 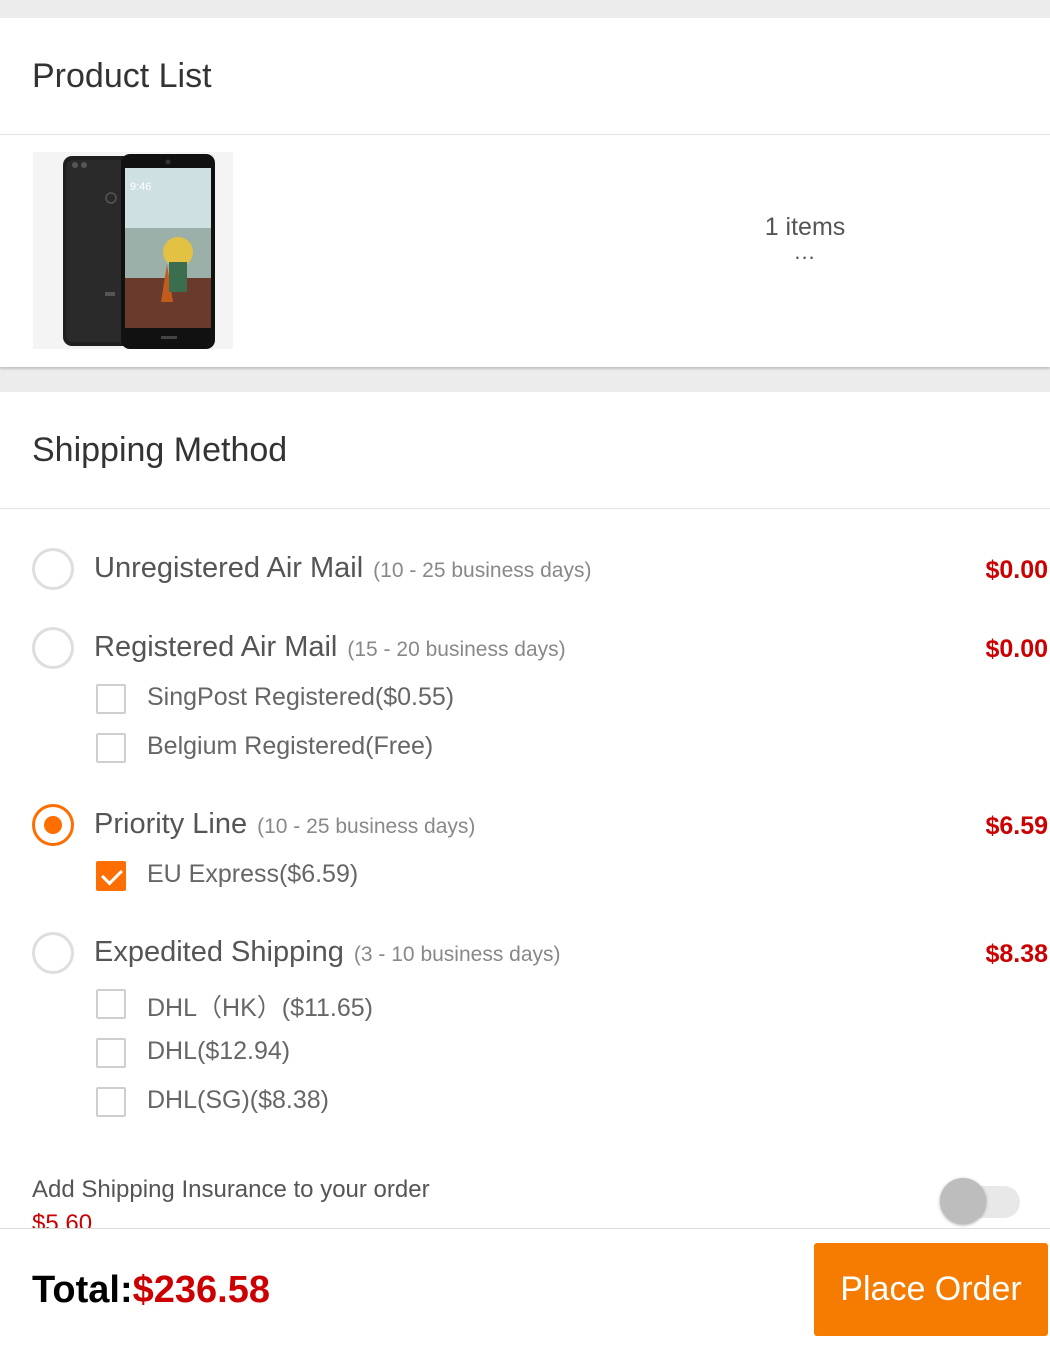 What do you see at coordinates (1016, 826) in the screenshot?
I see `method-price: $6.59` at bounding box center [1016, 826].